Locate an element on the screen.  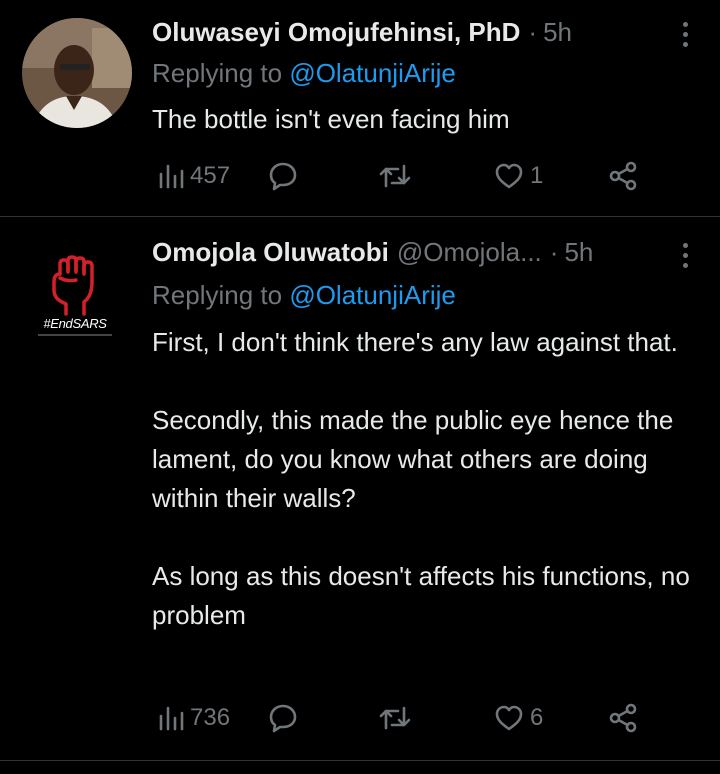
avatar-subtext-line is located at coordinates (75, 335).